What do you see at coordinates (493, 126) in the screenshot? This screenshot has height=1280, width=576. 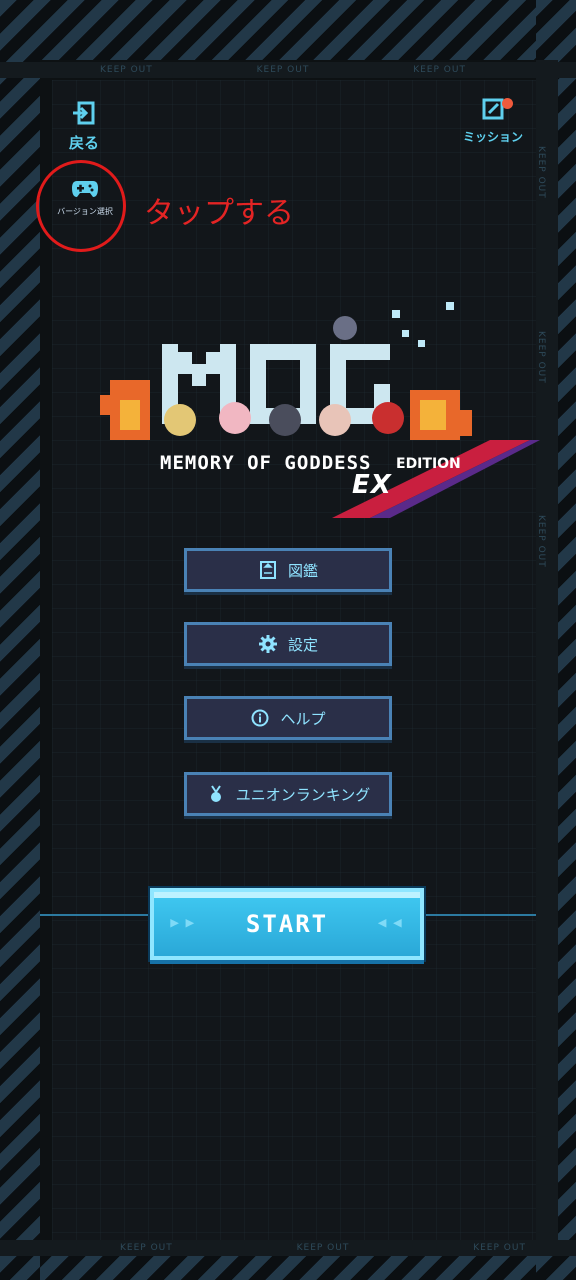 I see `mission-button: ミッション` at bounding box center [493, 126].